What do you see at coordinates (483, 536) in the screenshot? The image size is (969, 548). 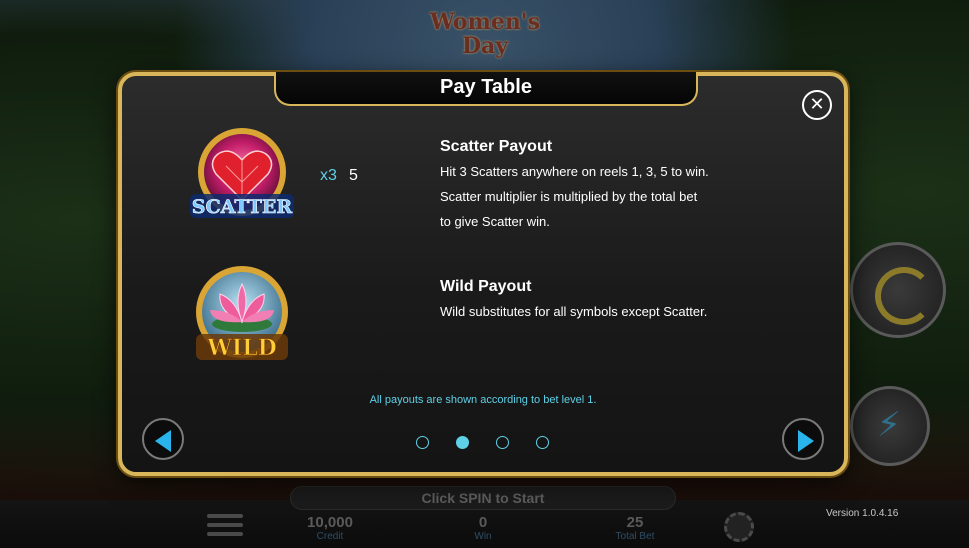 I see `win-label: Win` at bounding box center [483, 536].